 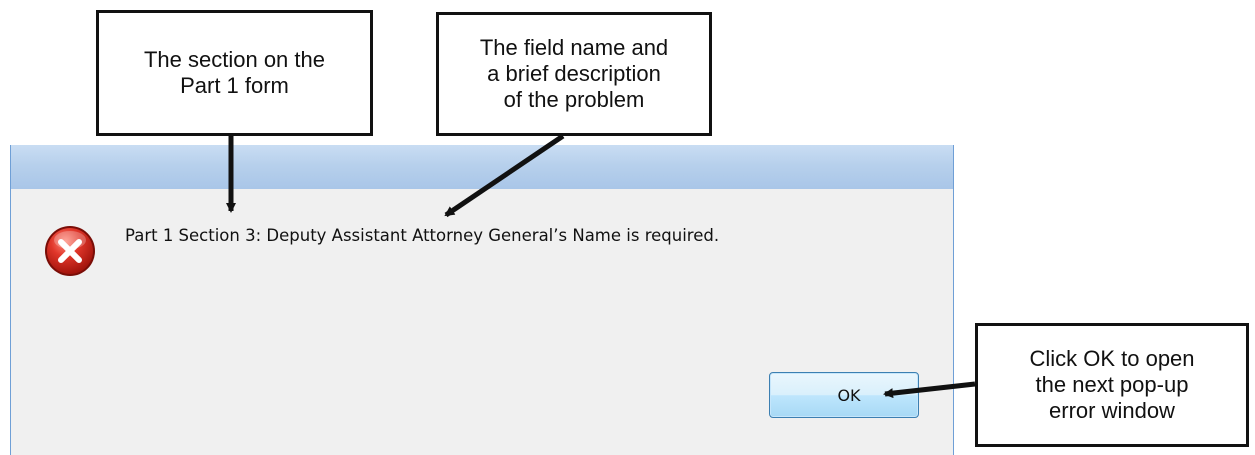 I want to click on error-icon, so click(x=70, y=251).